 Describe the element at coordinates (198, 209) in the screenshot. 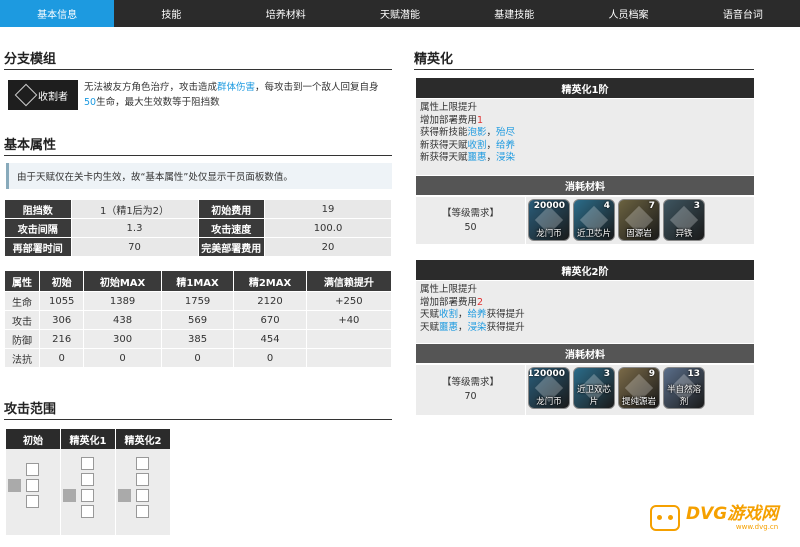

I see `table-row: 阻挡数 1（精1后为2） 初始费用 19` at that location.